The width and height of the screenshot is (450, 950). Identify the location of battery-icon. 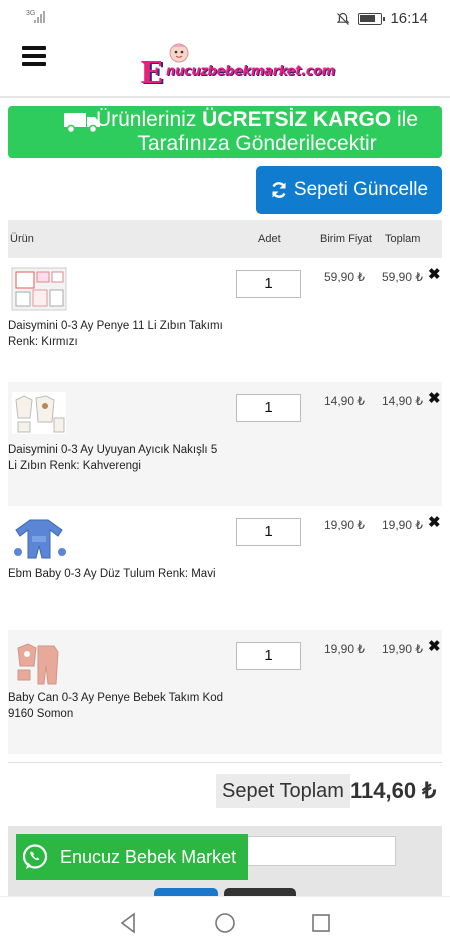
(372, 18).